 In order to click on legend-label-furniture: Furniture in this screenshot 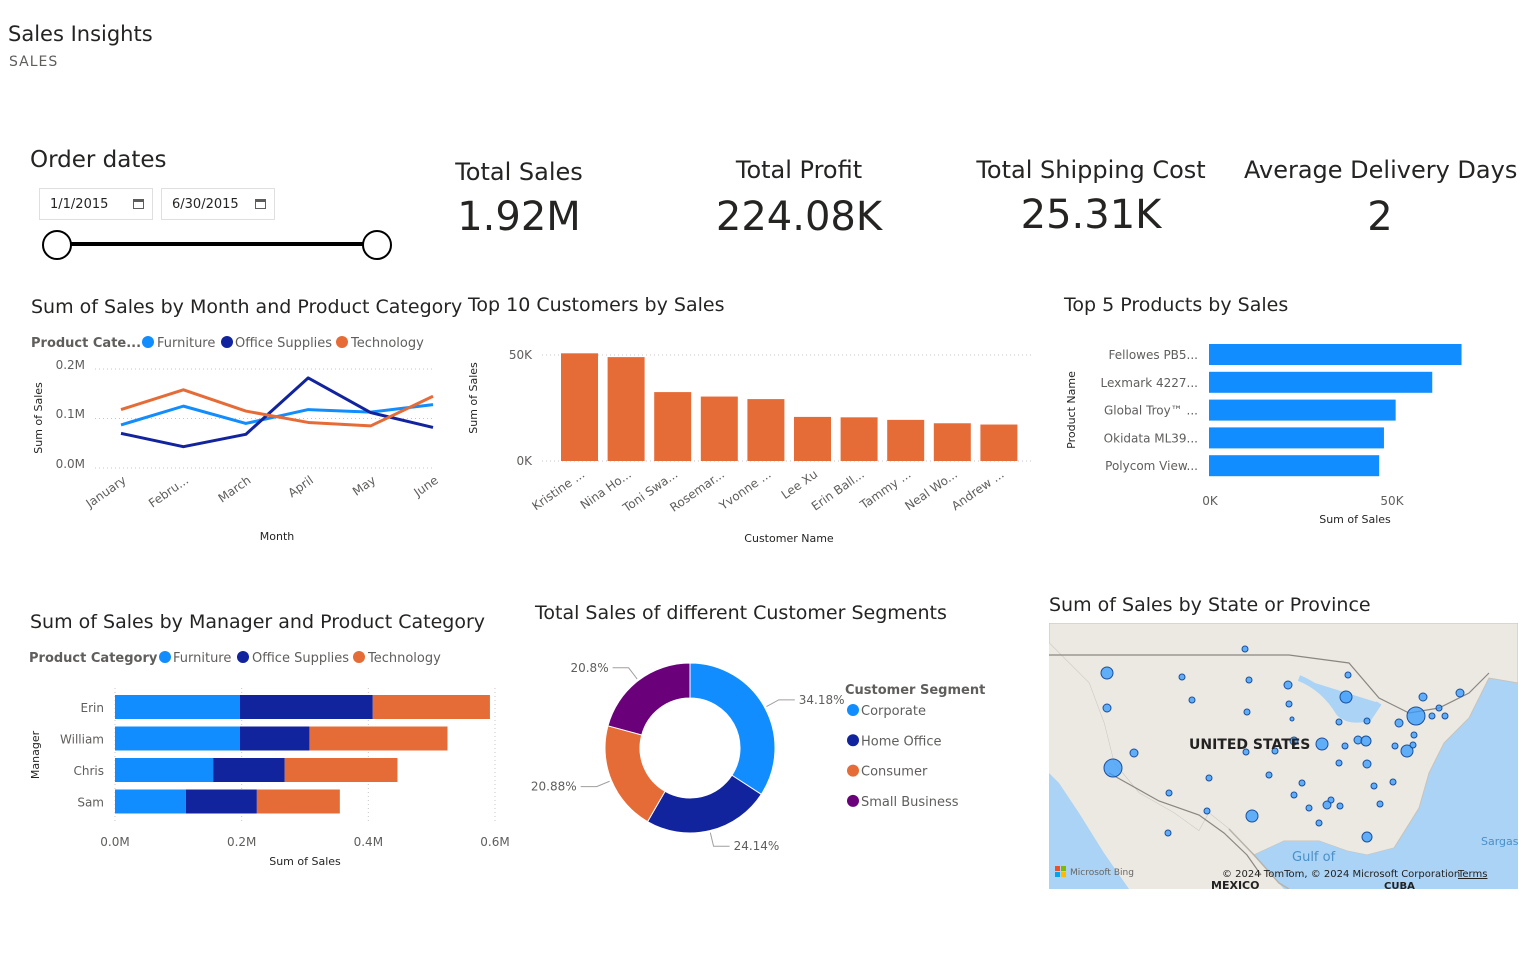, I will do `click(186, 343)`.